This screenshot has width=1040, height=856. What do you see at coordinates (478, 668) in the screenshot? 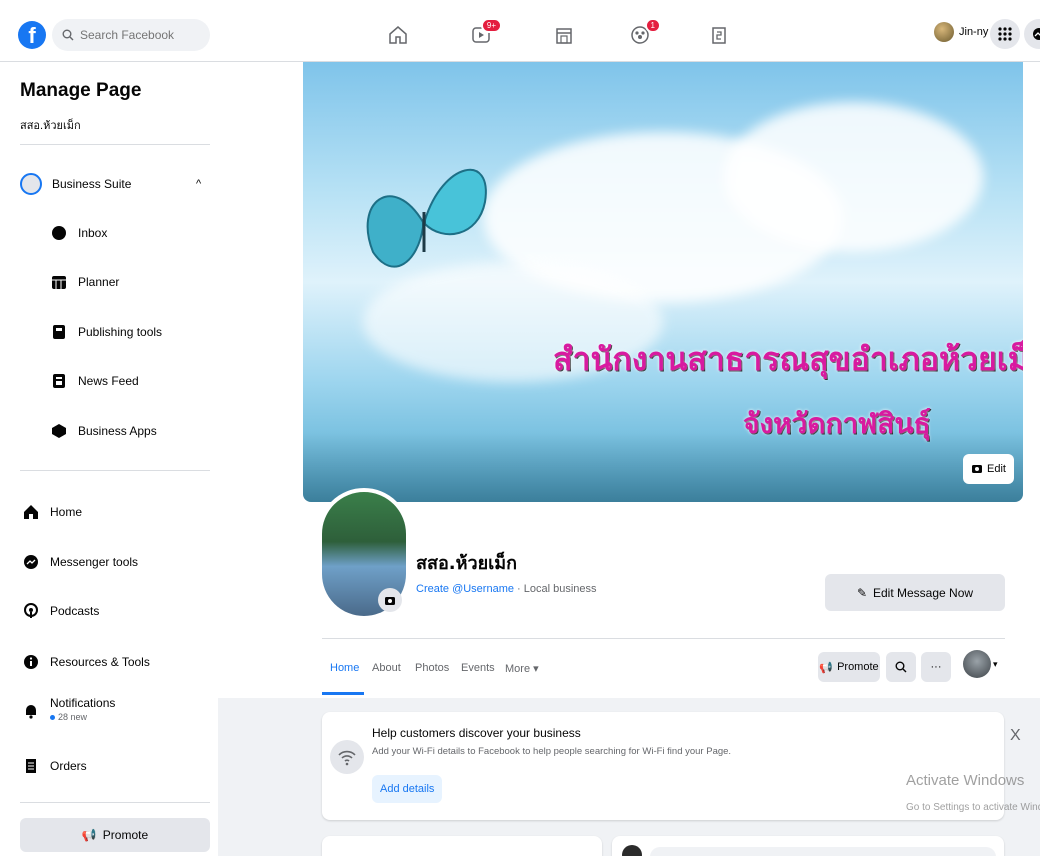
I see `tab-events: Events` at bounding box center [478, 668].